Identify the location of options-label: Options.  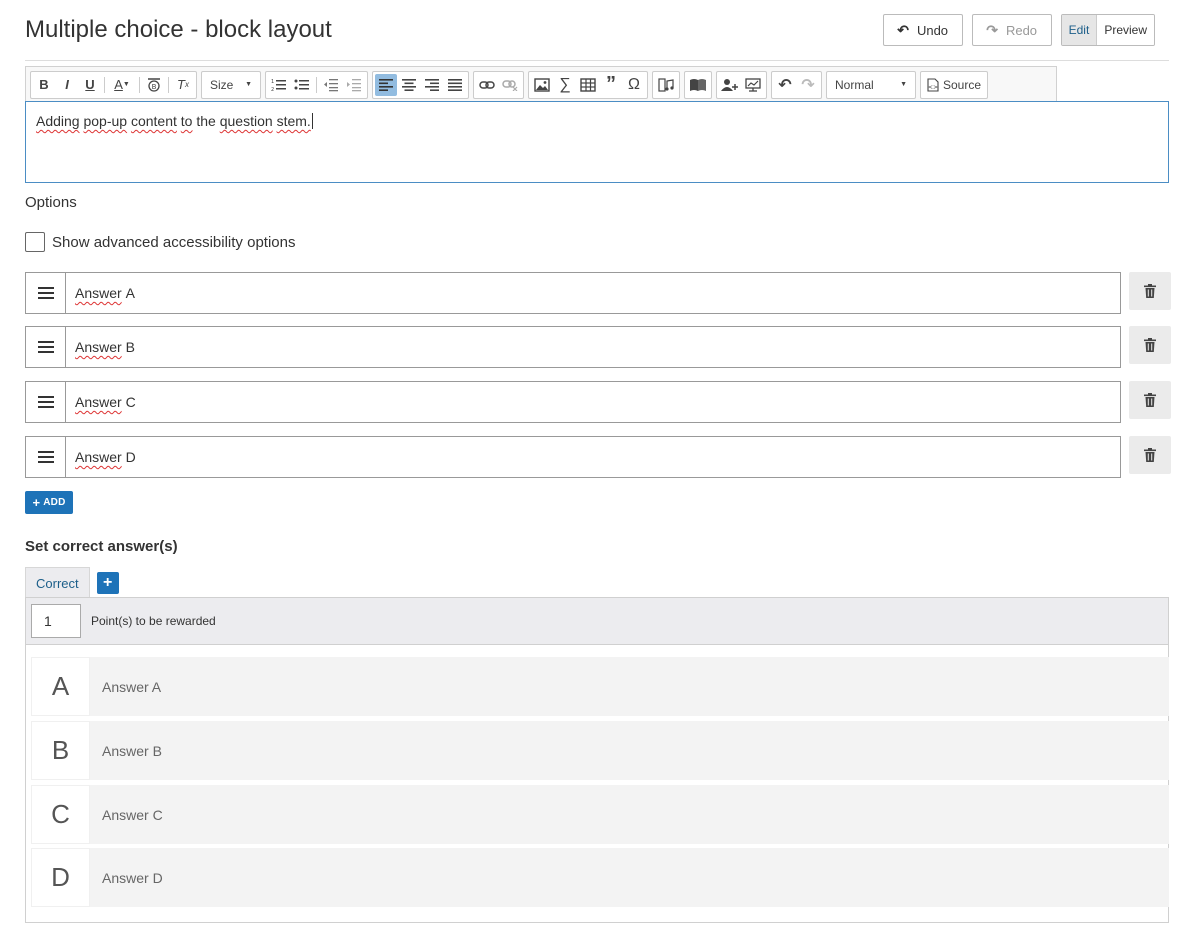
(51, 202).